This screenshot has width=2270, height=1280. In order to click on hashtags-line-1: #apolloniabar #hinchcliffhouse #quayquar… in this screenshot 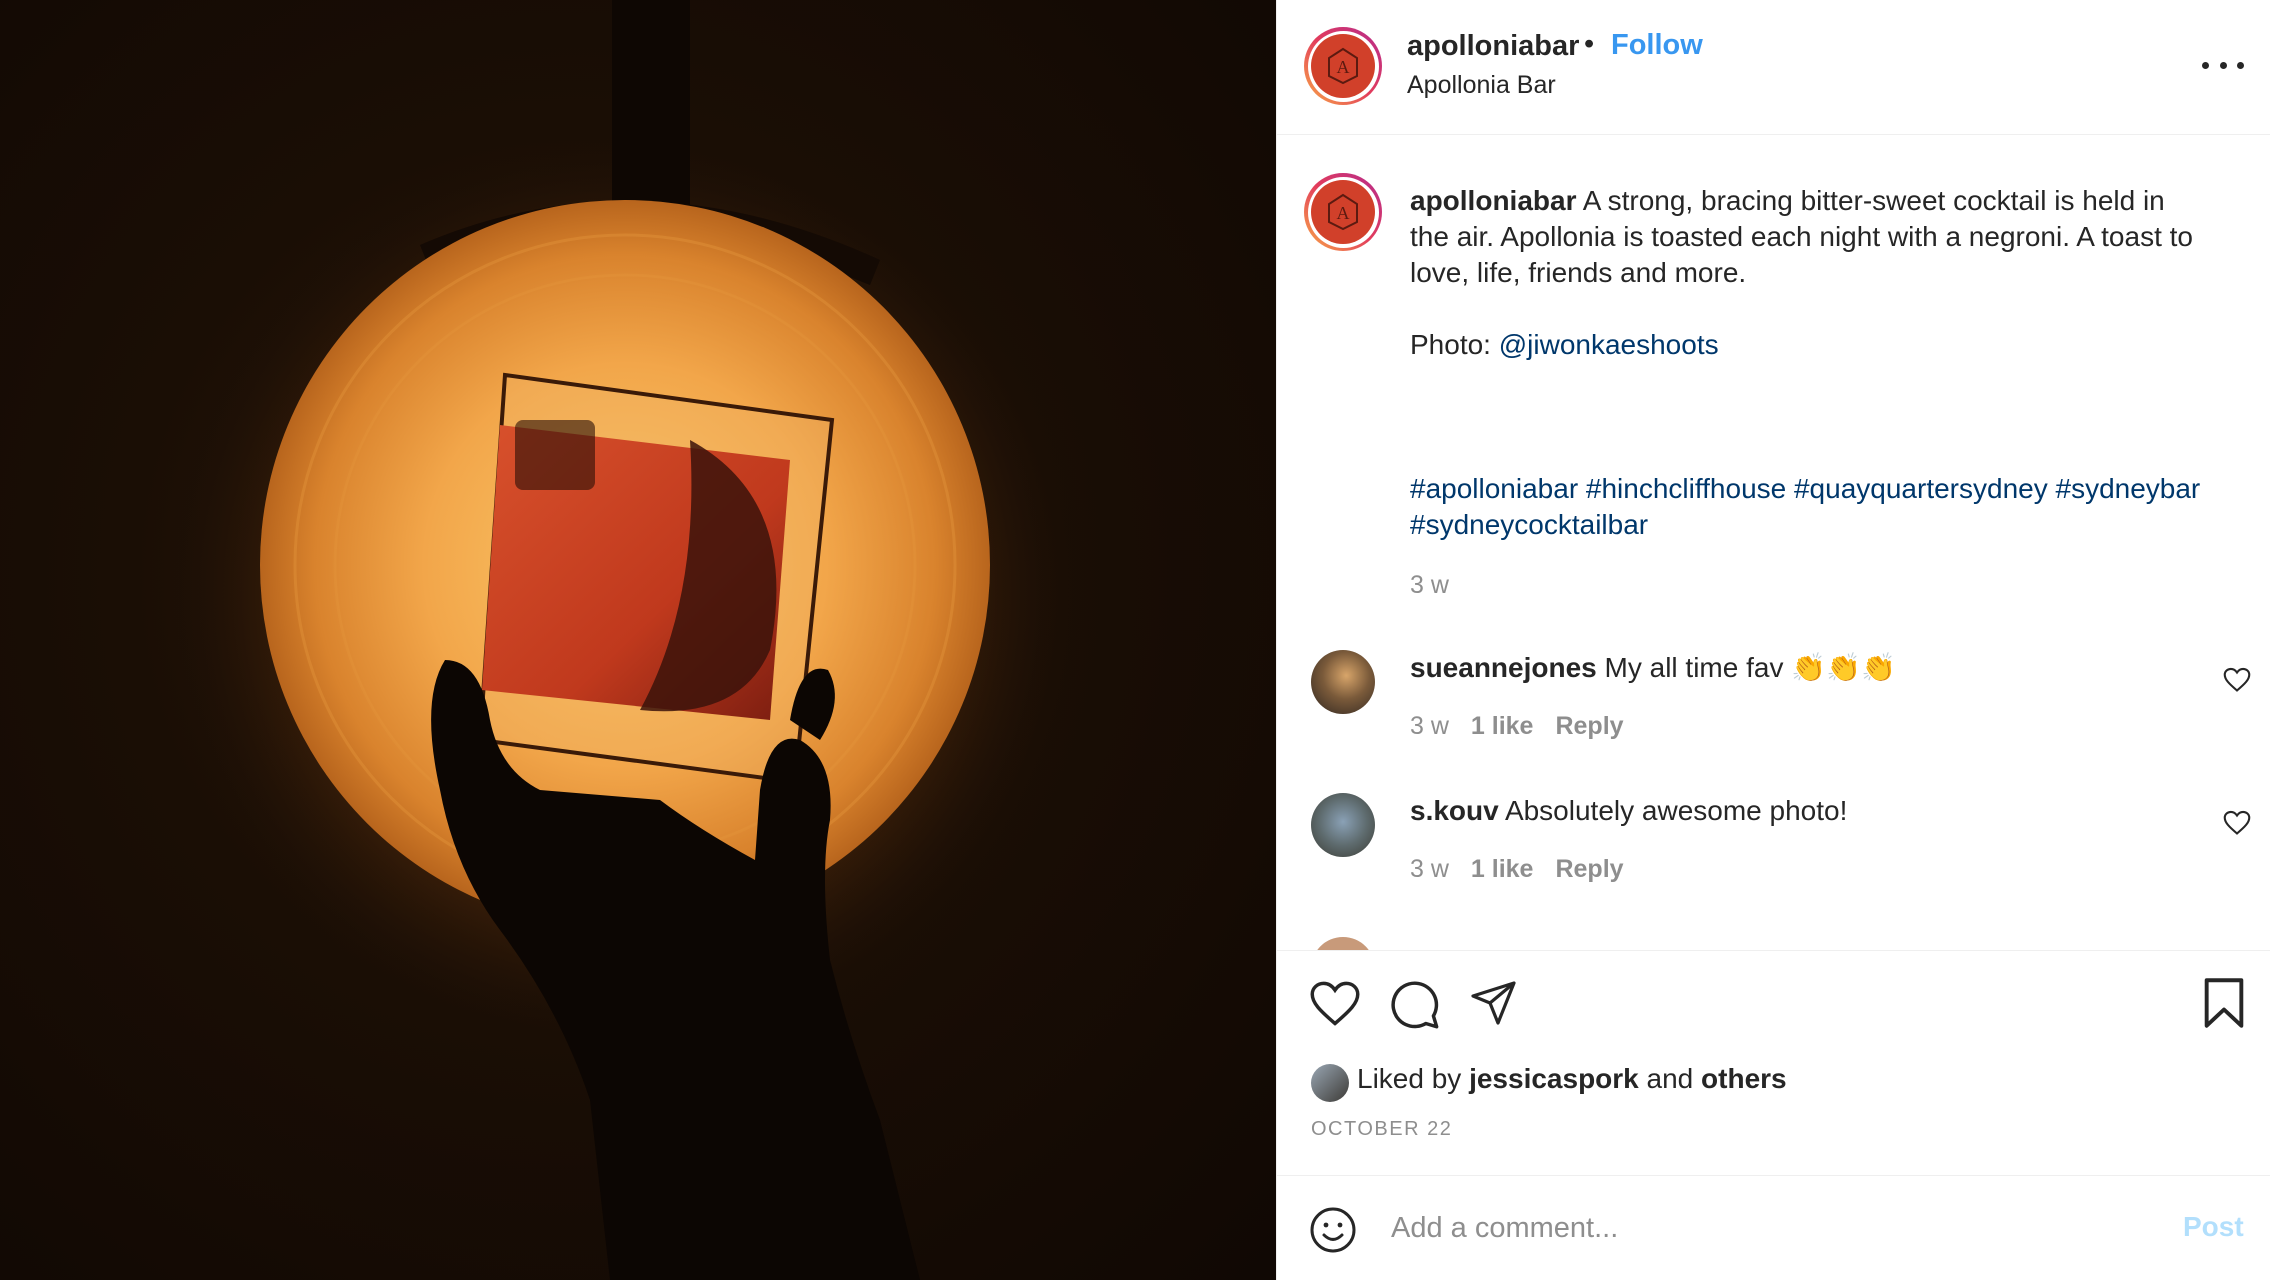, I will do `click(1825, 489)`.